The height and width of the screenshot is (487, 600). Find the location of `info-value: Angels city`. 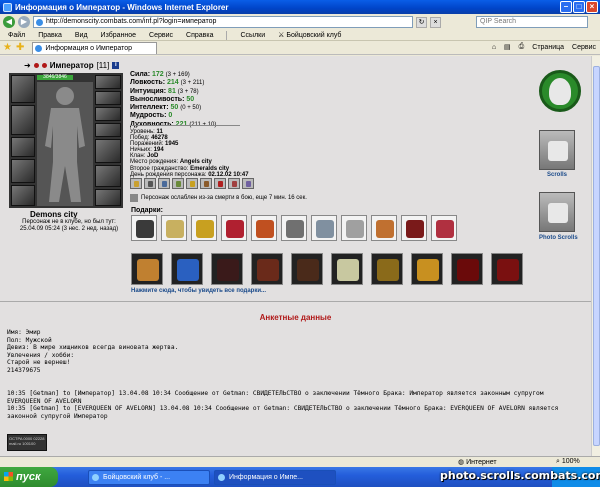

info-value: Angels city is located at coordinates (195, 162).